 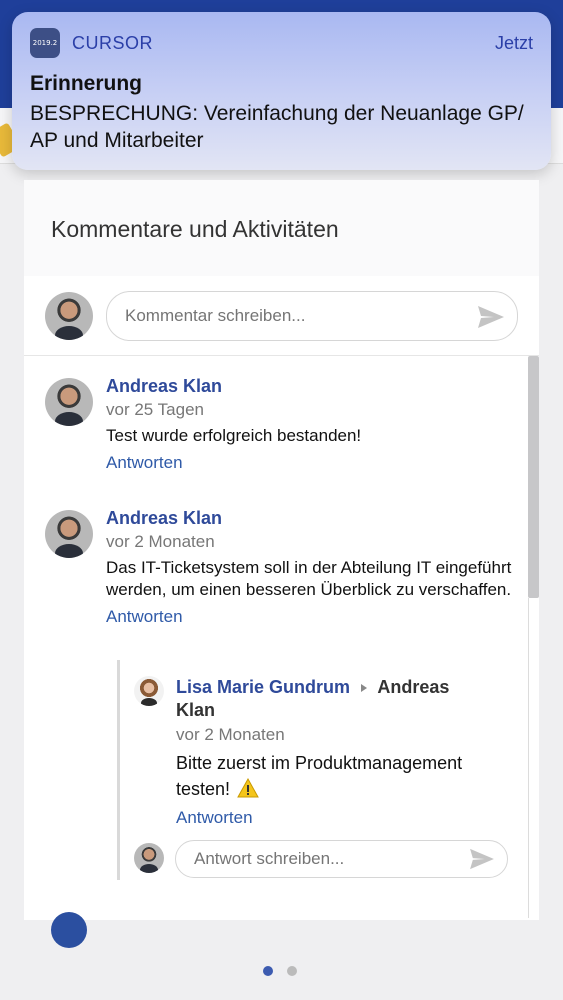 I want to click on page-indicator, so click(x=280, y=971).